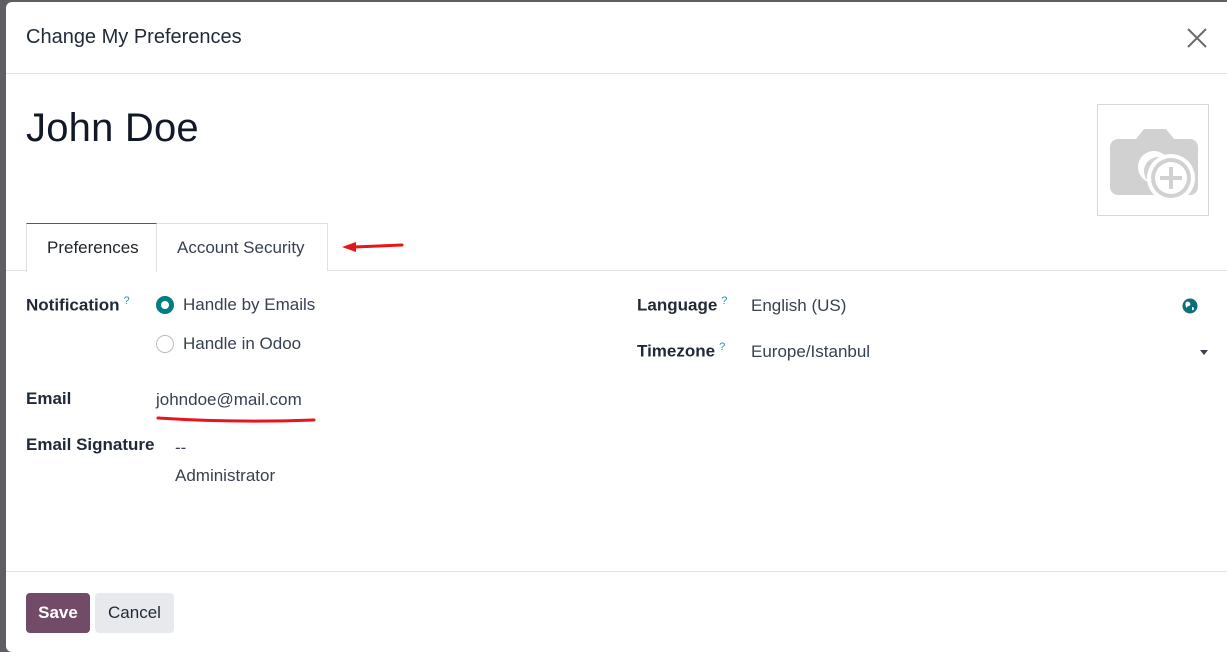 The image size is (1227, 652). I want to click on email-signature-label: Email Signature, so click(90, 444).